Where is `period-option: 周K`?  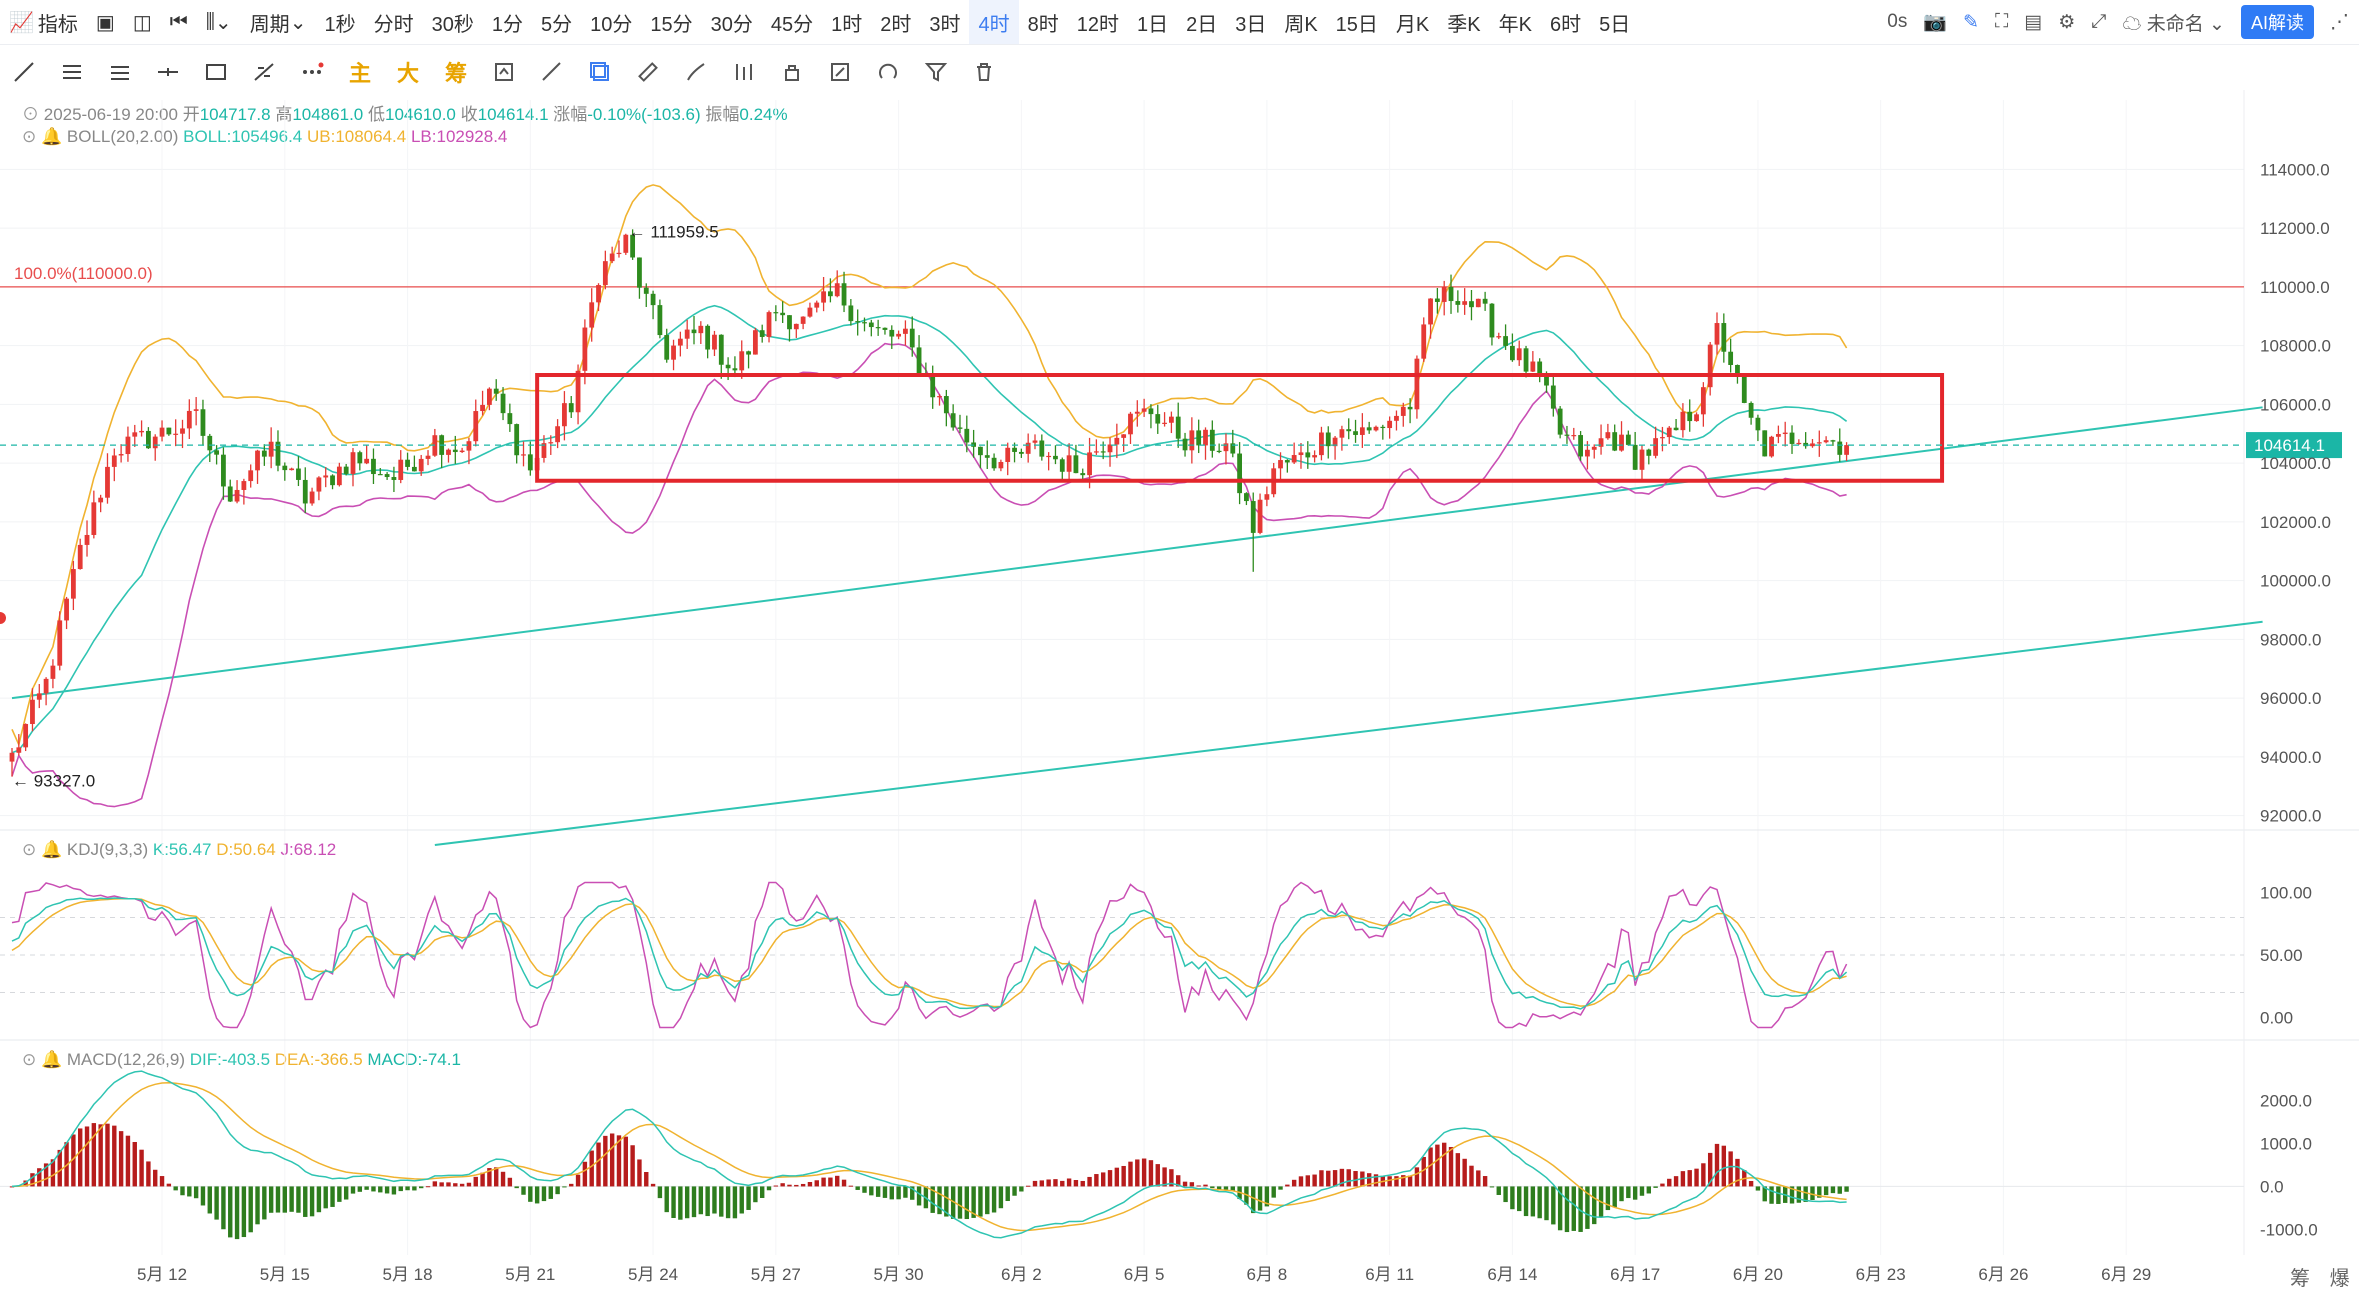
period-option: 周K is located at coordinates (1300, 22).